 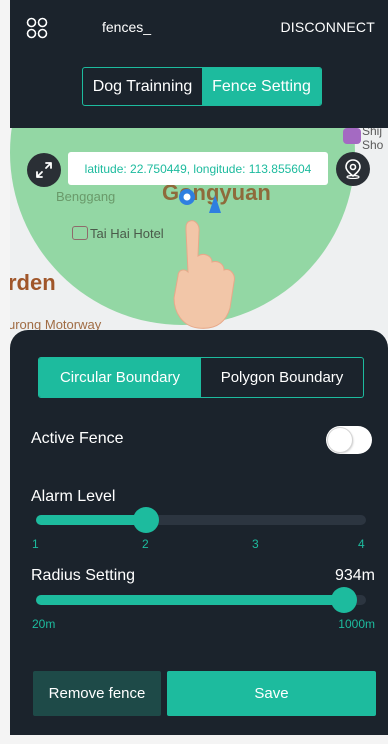 I want to click on apps-grid-icon, so click(x=37, y=28).